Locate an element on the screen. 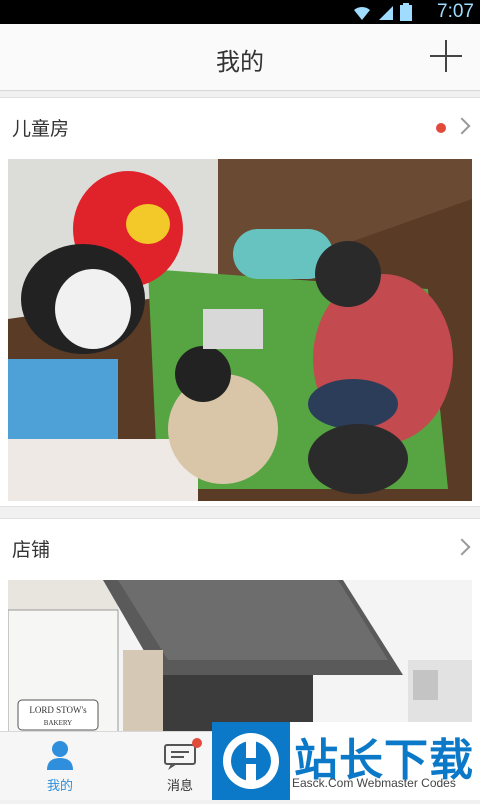 This screenshot has width=480, height=804. status-icons is located at coordinates (382, 12).